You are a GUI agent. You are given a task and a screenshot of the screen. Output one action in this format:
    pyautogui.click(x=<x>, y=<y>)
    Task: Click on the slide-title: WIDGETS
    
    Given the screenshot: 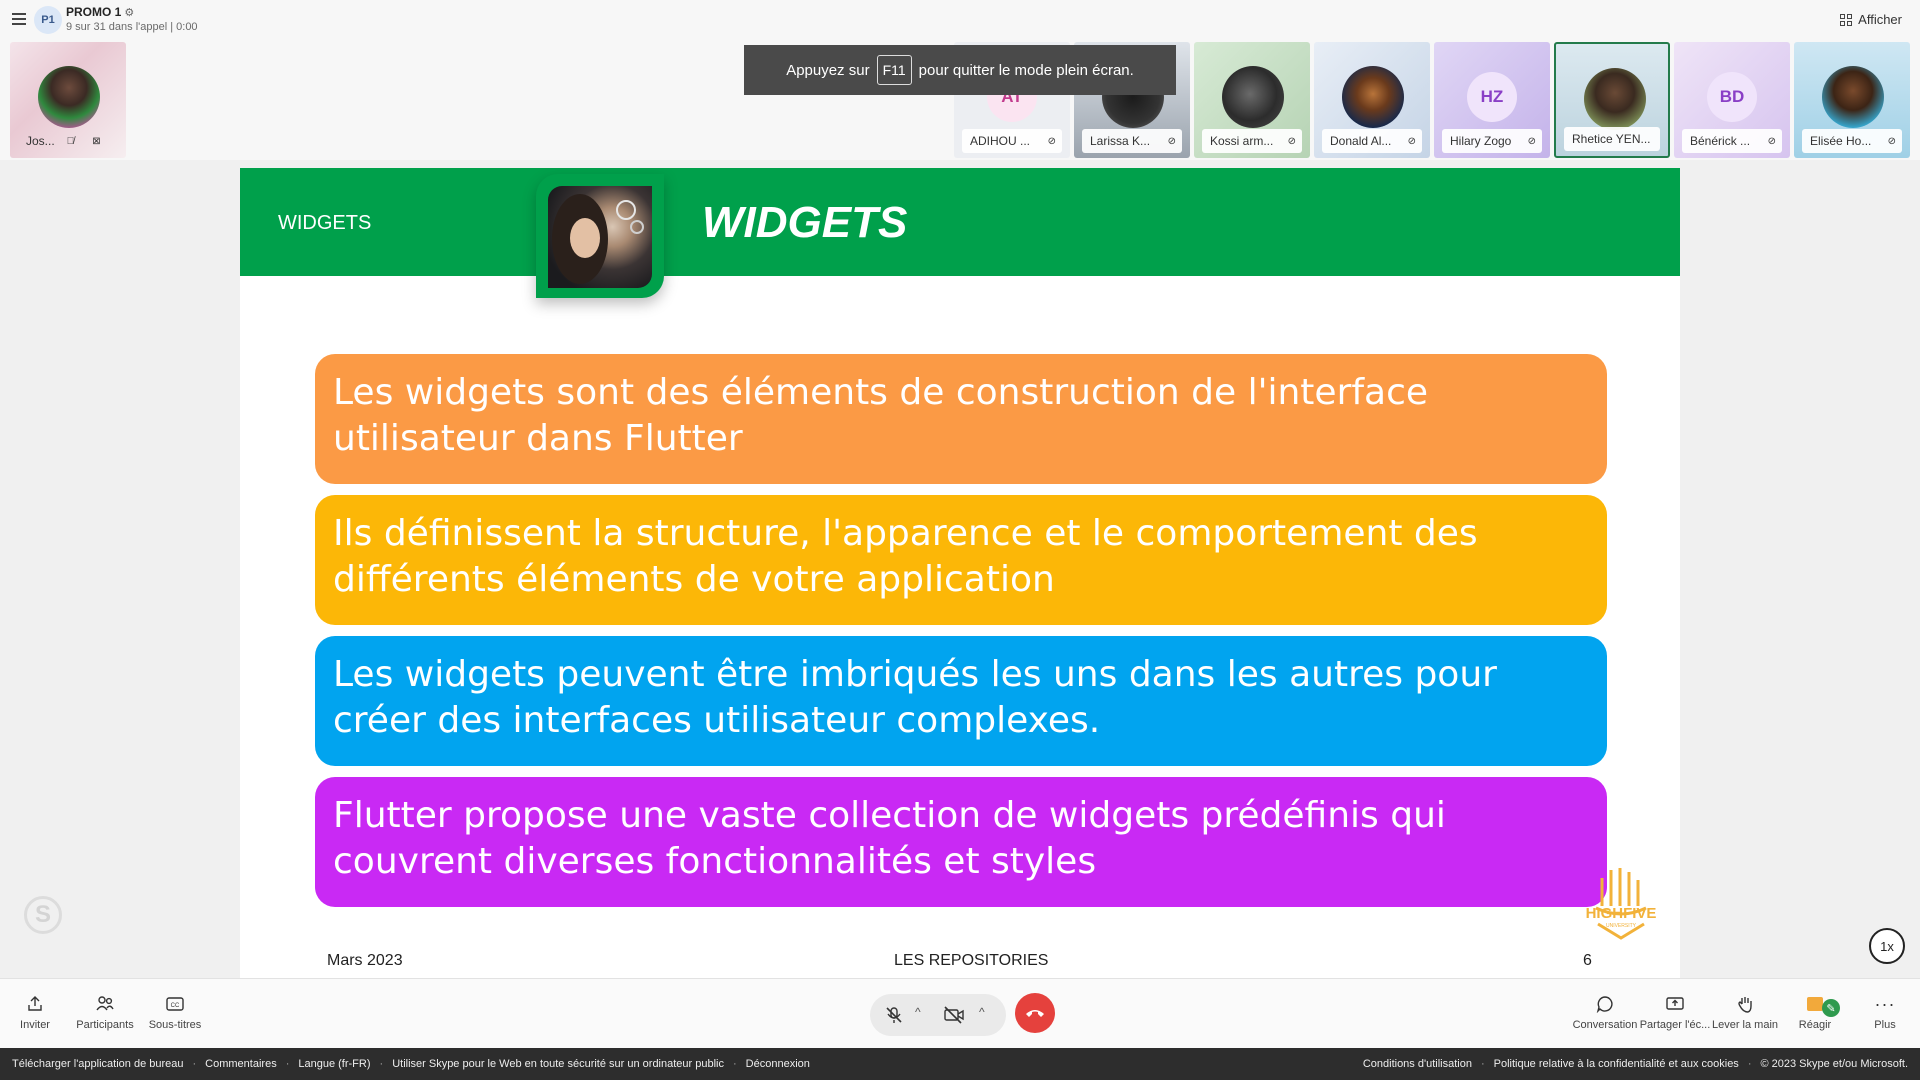 What is the action you would take?
    pyautogui.click(x=805, y=222)
    